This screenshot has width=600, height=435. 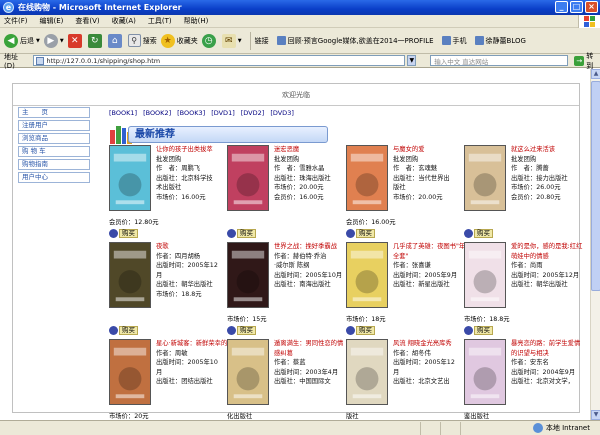 I want to click on product-title-link: 风流 翔晓金光亮库秀, so click(x=429, y=344).